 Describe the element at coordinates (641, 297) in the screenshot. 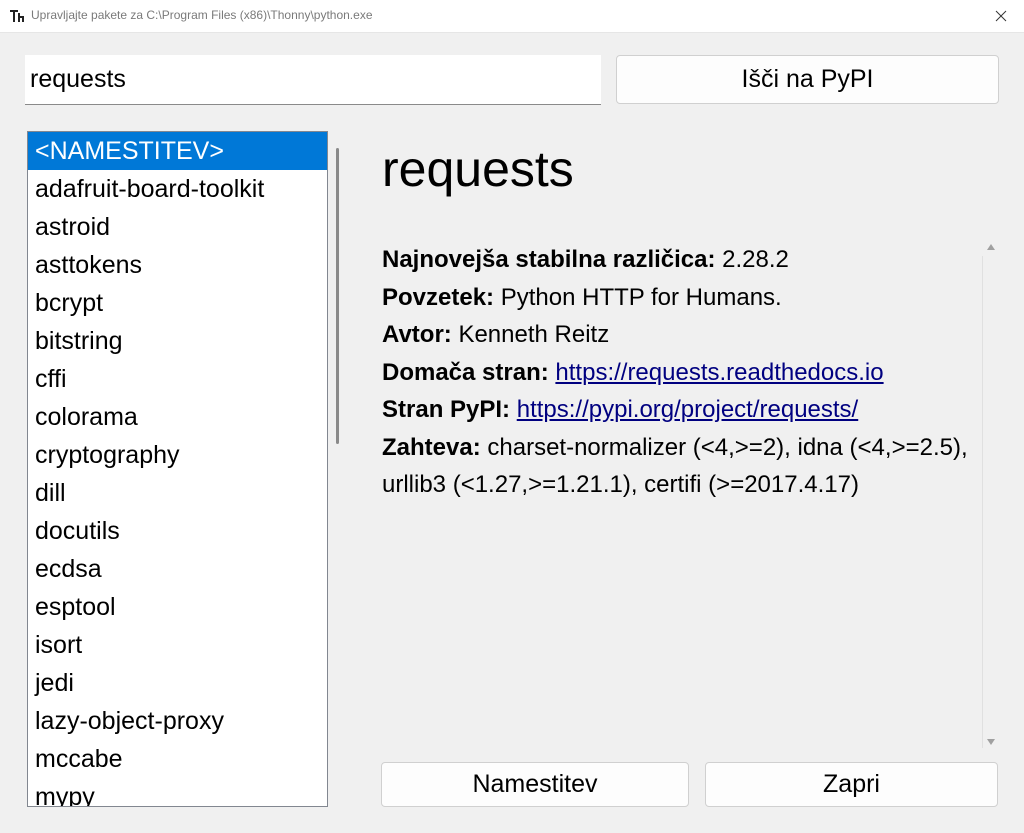

I see `summary-value: Python HTTP for Humans.` at that location.